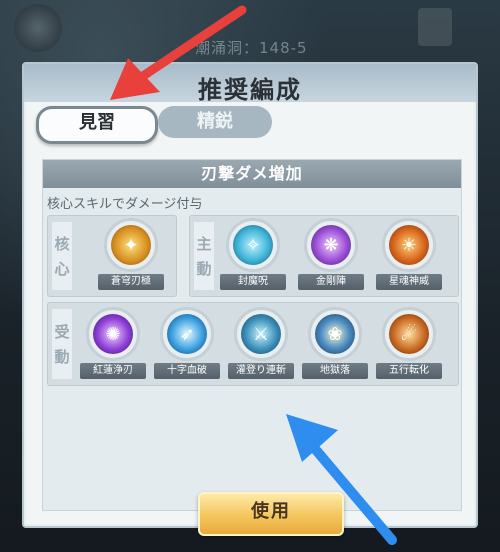 The width and height of the screenshot is (500, 552). Describe the element at coordinates (125, 204) in the screenshot. I see `section-description: 核心スキルでダメージ付与` at that location.